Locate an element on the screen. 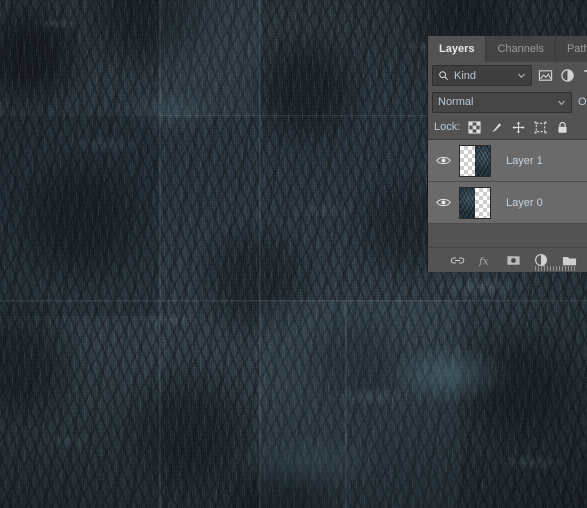 Image resolution: width=587 pixels, height=508 pixels. lock-label: Lock: is located at coordinates (447, 127).